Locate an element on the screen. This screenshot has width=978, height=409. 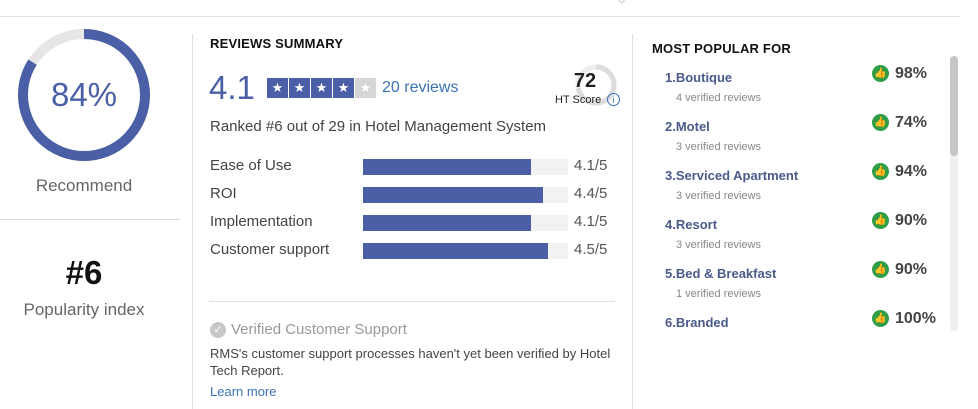
popular-percent: 94% is located at coordinates (911, 171).